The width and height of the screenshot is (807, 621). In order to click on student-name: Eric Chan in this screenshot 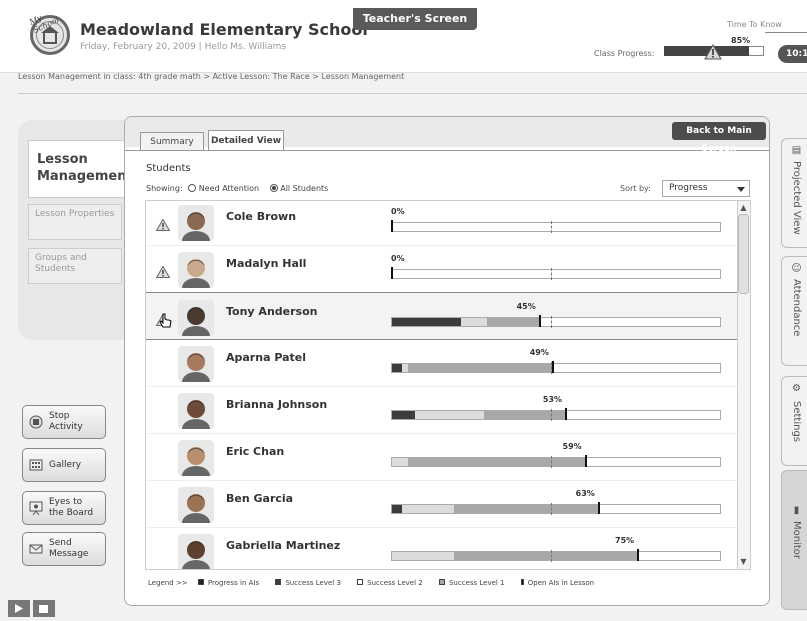, I will do `click(255, 451)`.